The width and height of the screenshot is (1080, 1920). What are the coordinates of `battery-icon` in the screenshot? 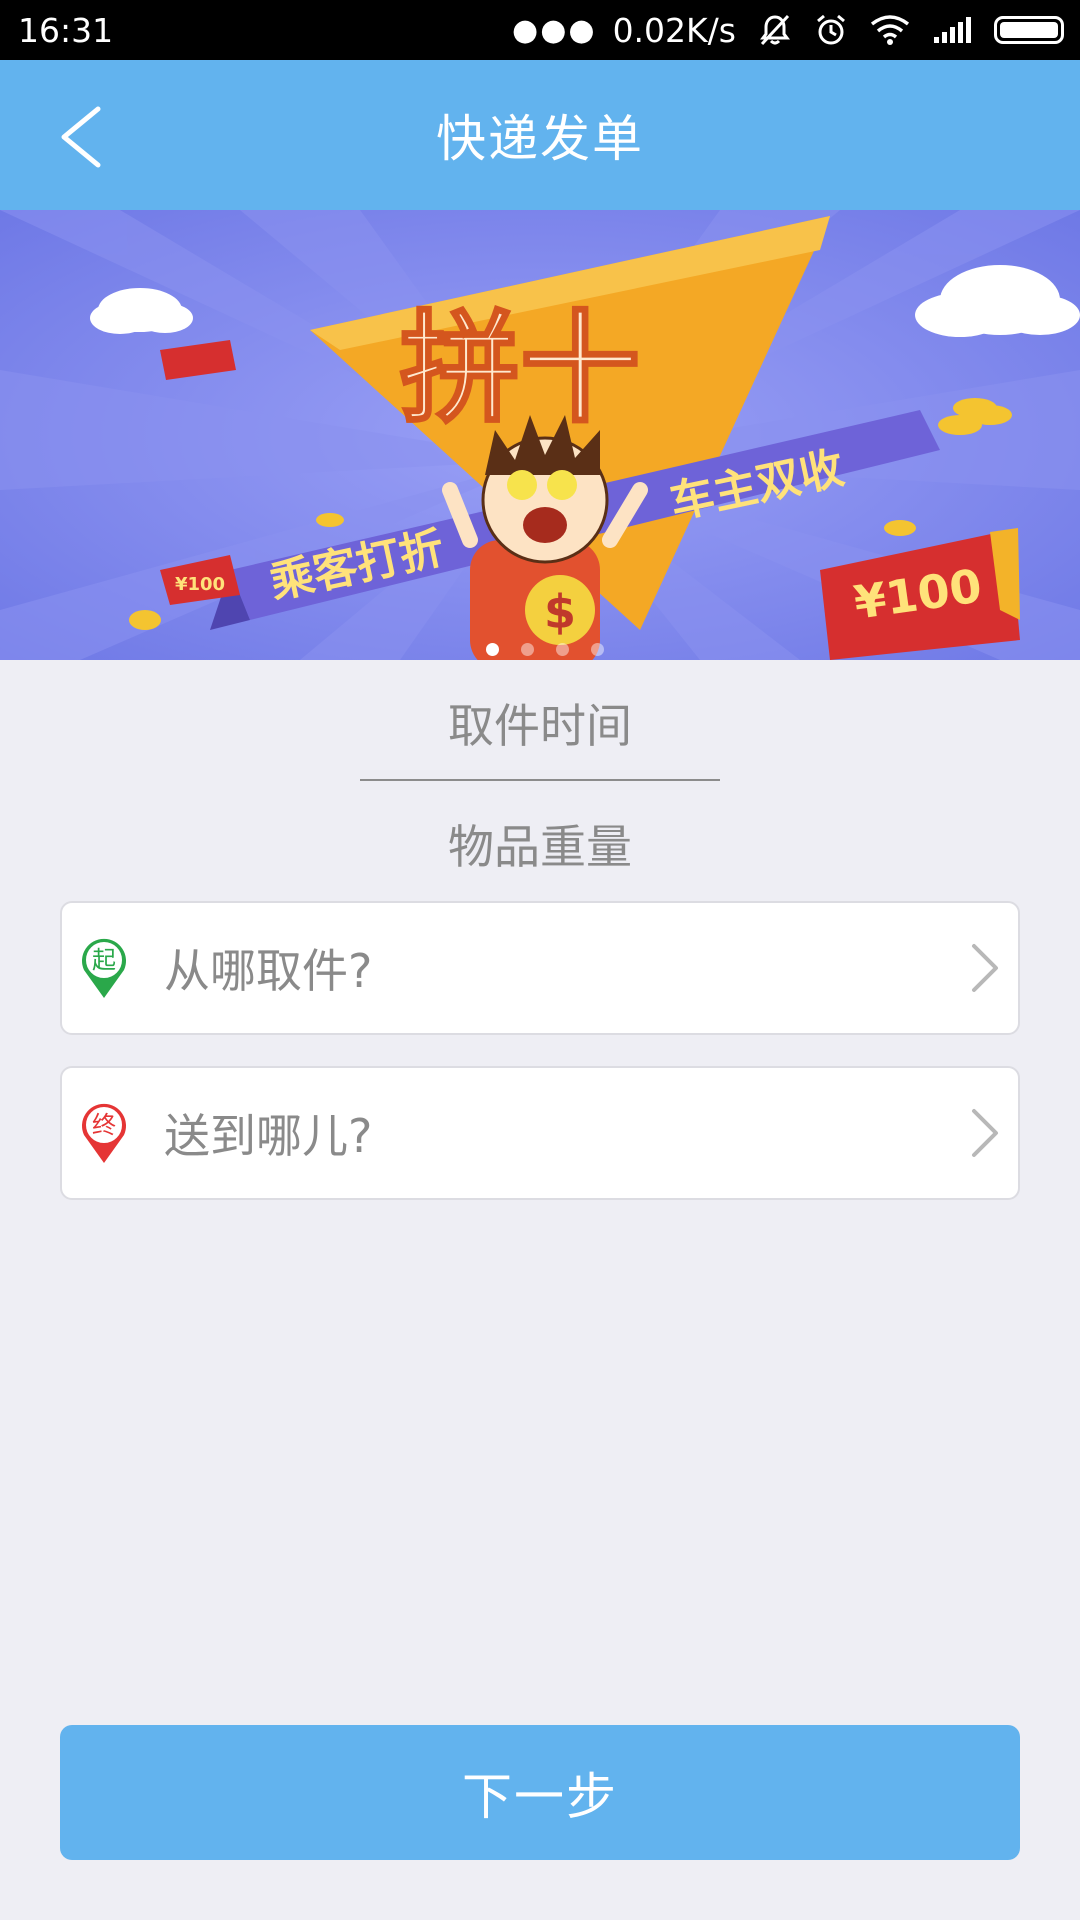 It's located at (1029, 30).